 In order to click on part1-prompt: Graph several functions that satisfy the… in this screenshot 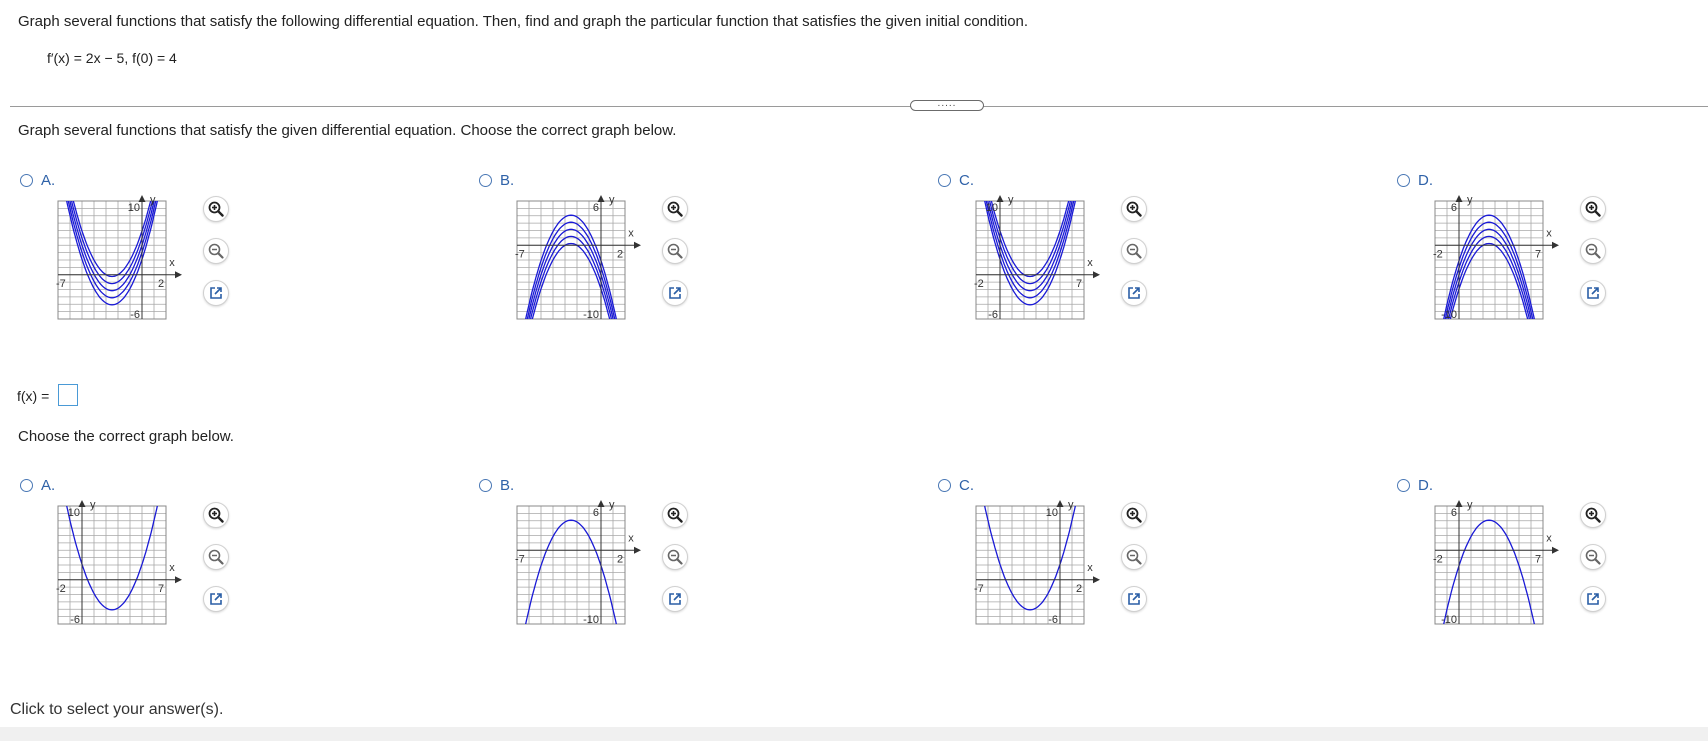, I will do `click(347, 130)`.